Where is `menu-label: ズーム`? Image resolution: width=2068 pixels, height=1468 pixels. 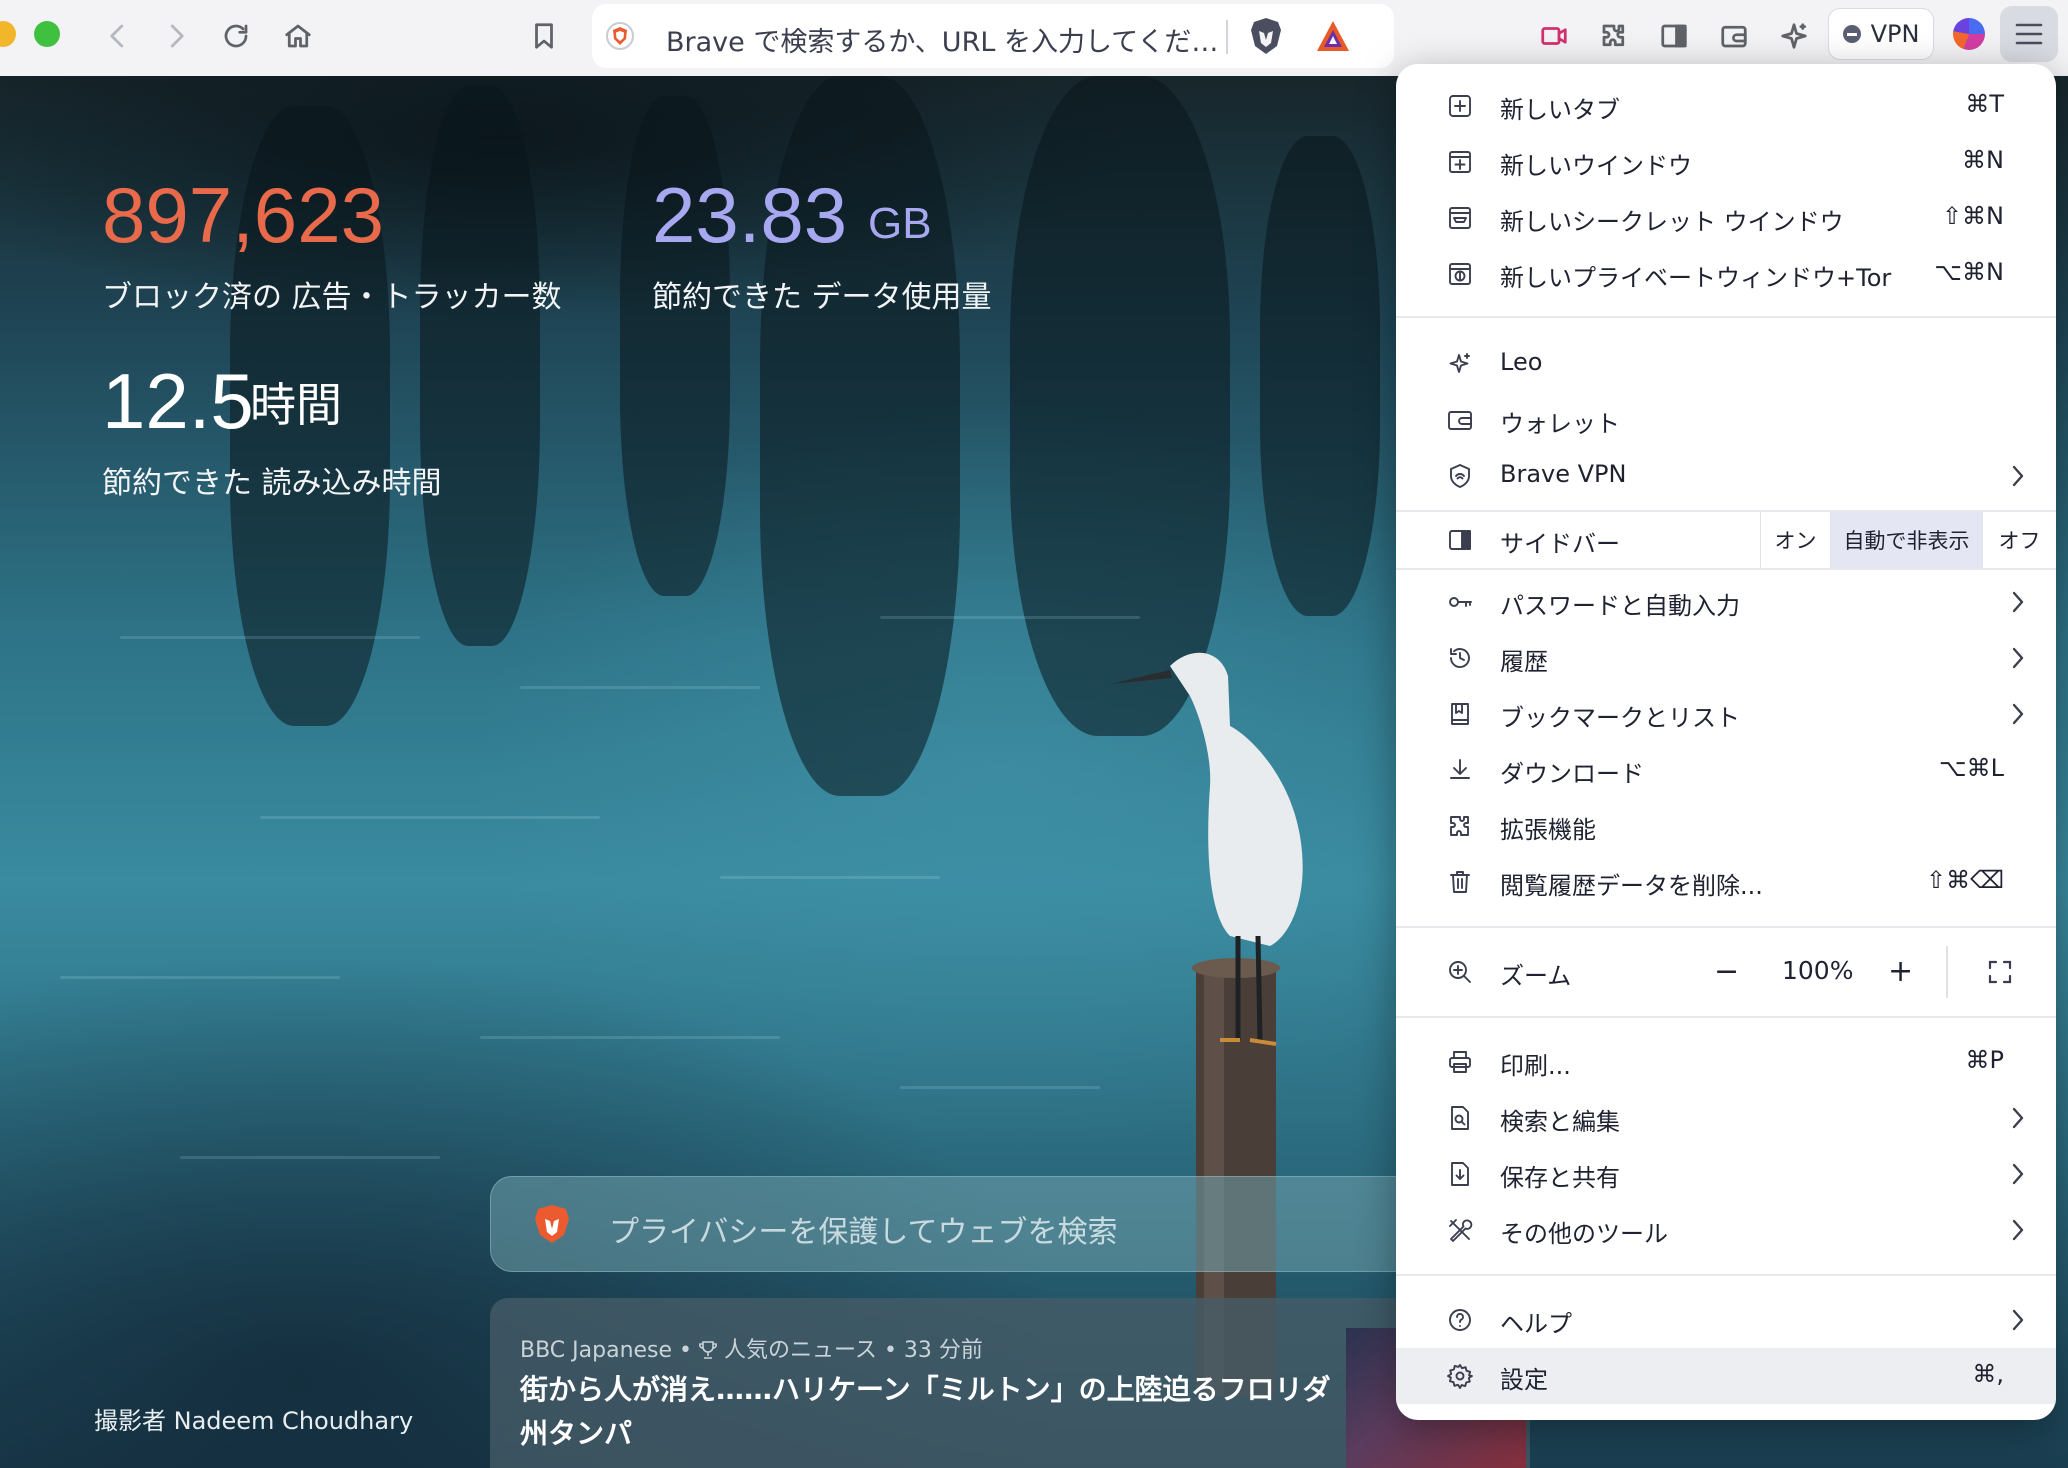 menu-label: ズーム is located at coordinates (1536, 976).